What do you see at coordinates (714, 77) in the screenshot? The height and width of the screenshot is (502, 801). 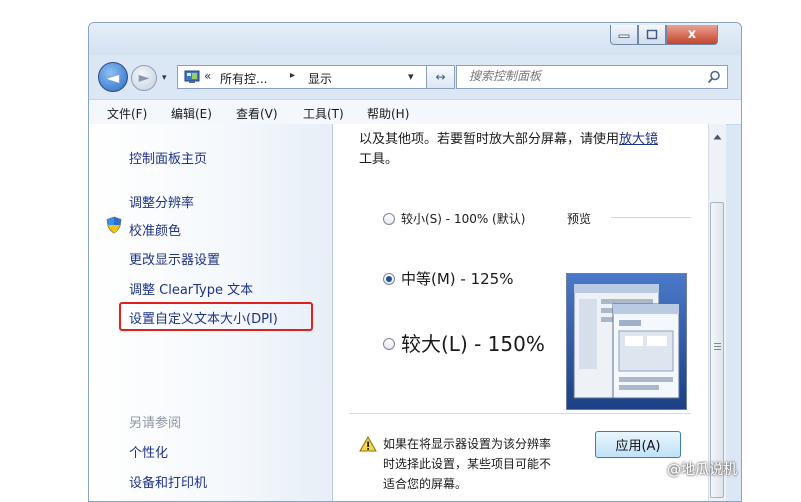 I see `search-icon` at bounding box center [714, 77].